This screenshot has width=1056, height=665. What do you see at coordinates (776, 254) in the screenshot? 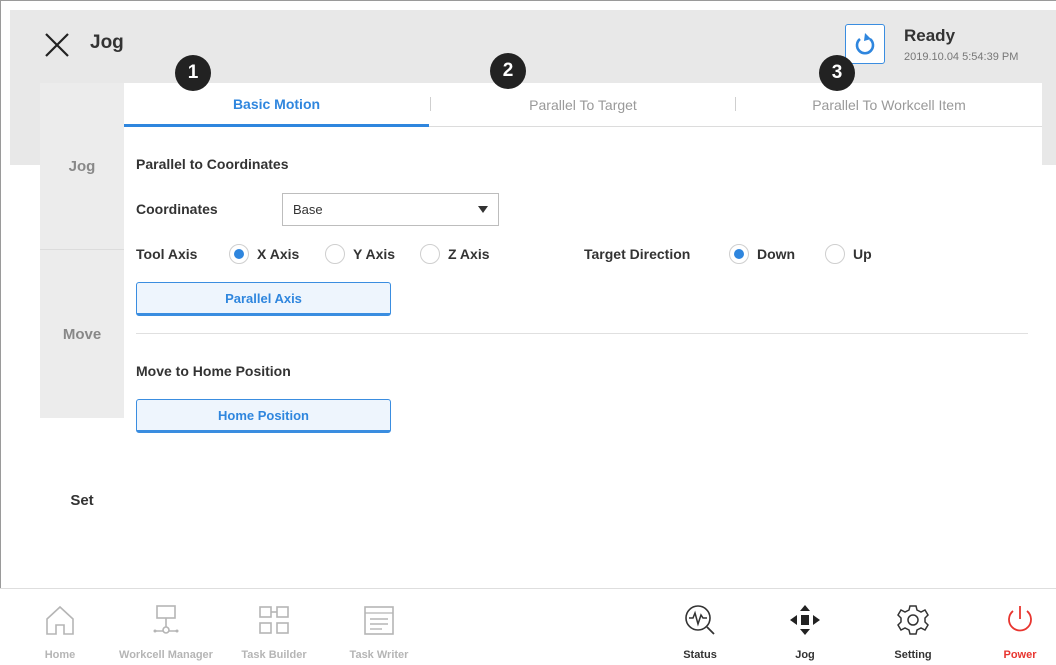
I see `radio-down-label: Down` at bounding box center [776, 254].